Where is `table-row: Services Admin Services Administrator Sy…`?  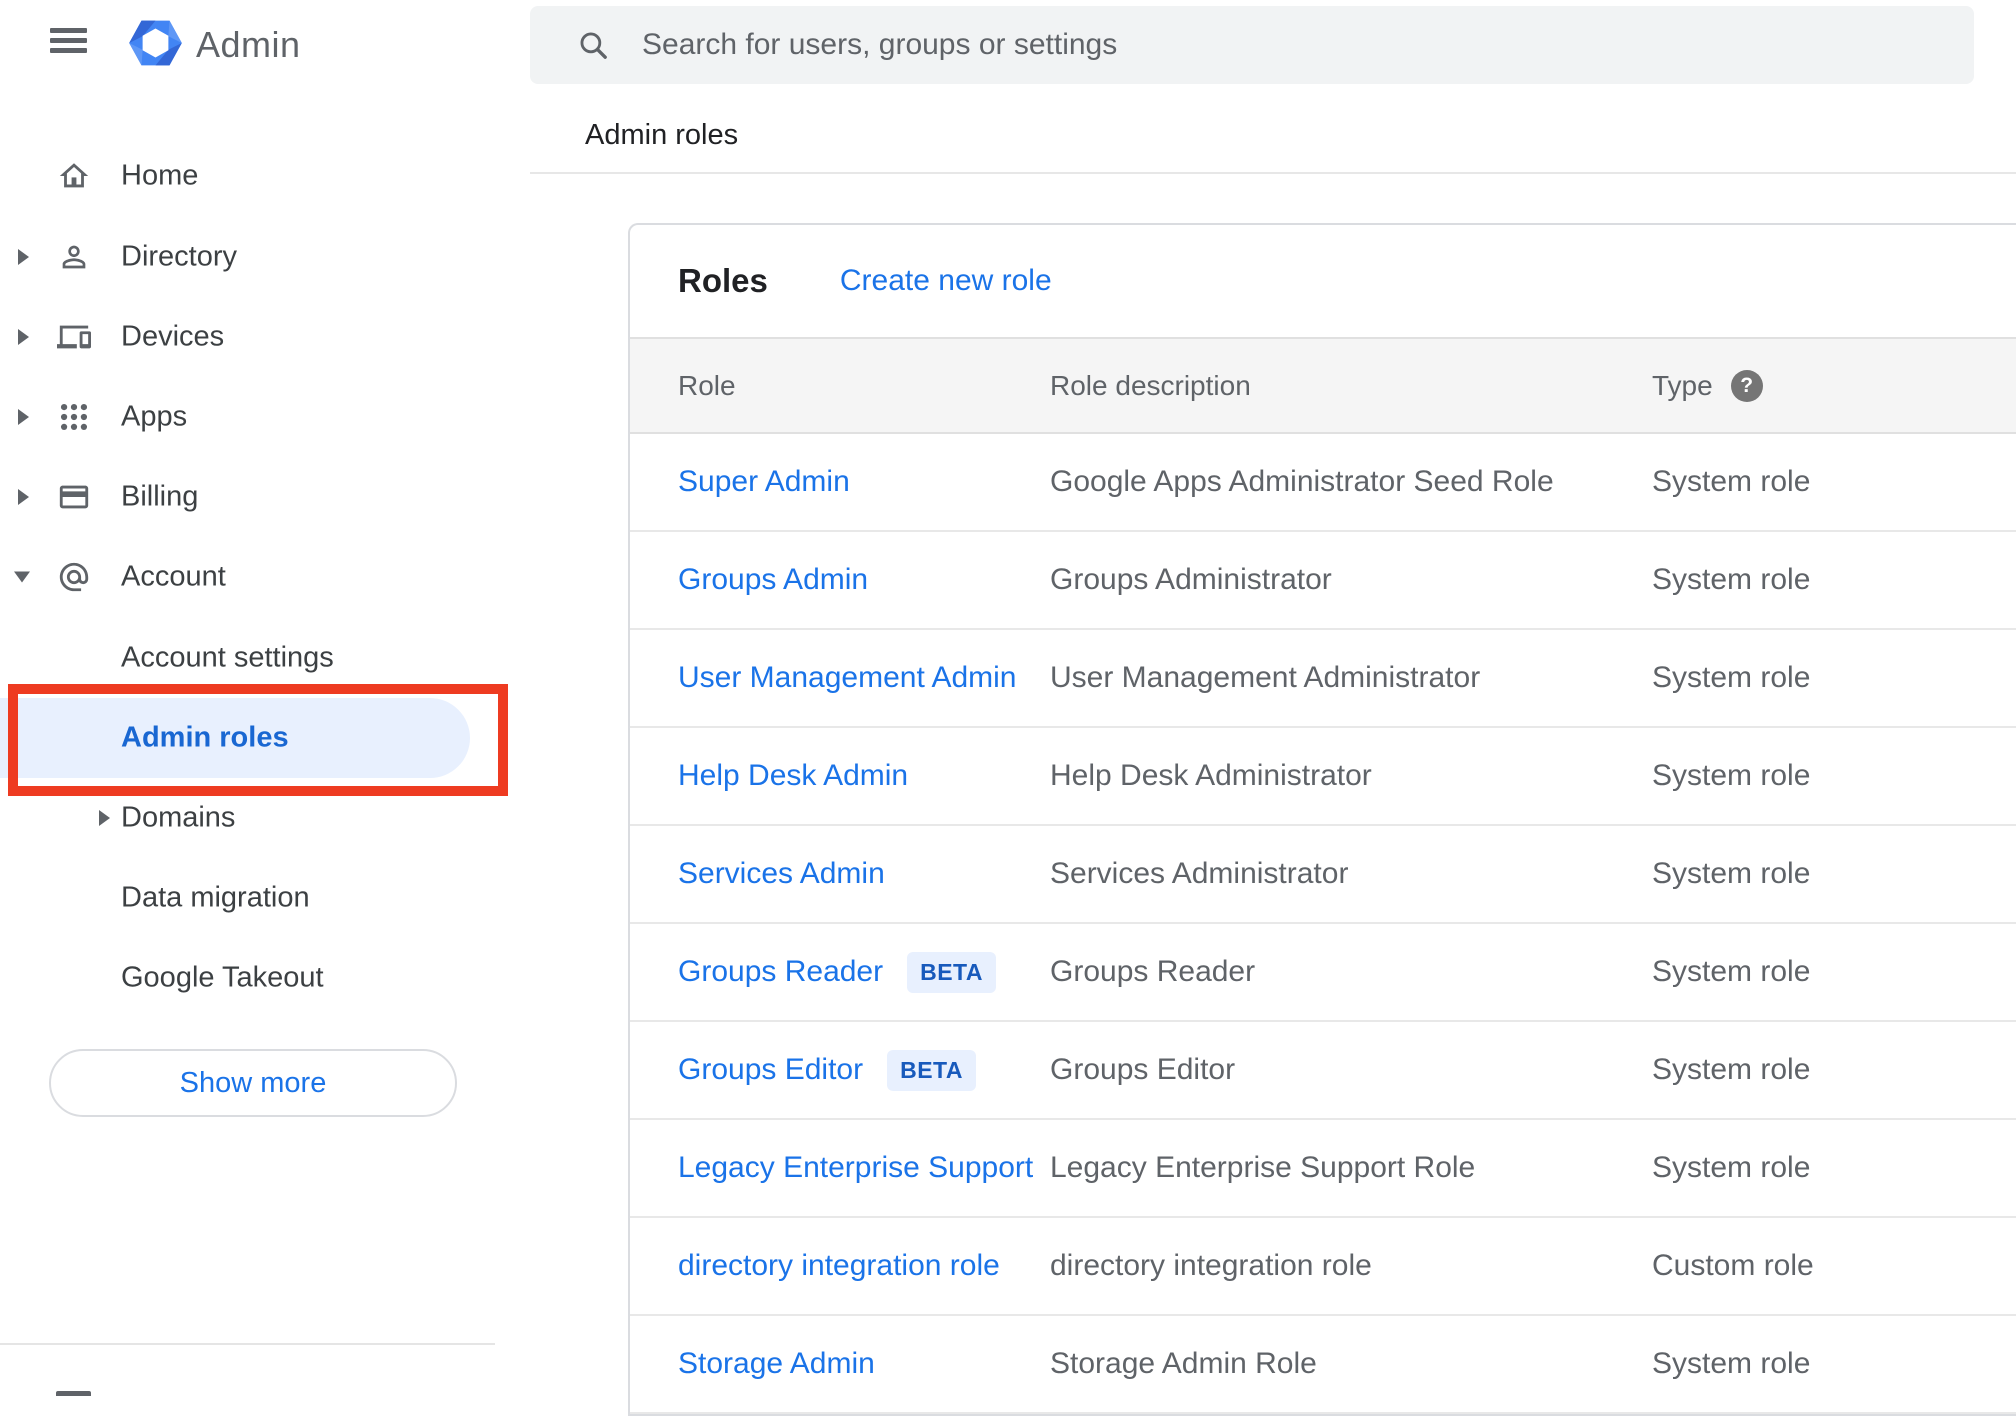 table-row: Services Admin Services Administrator Sy… is located at coordinates (1323, 875).